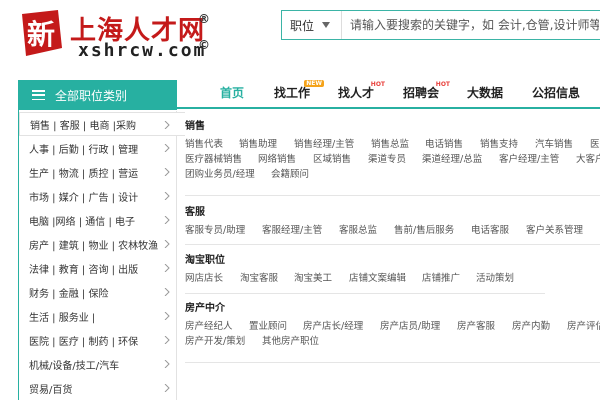 The height and width of the screenshot is (400, 600). I want to click on site-logo: 新 上海人才网 xshrcw.com ® ©, so click(118, 34).